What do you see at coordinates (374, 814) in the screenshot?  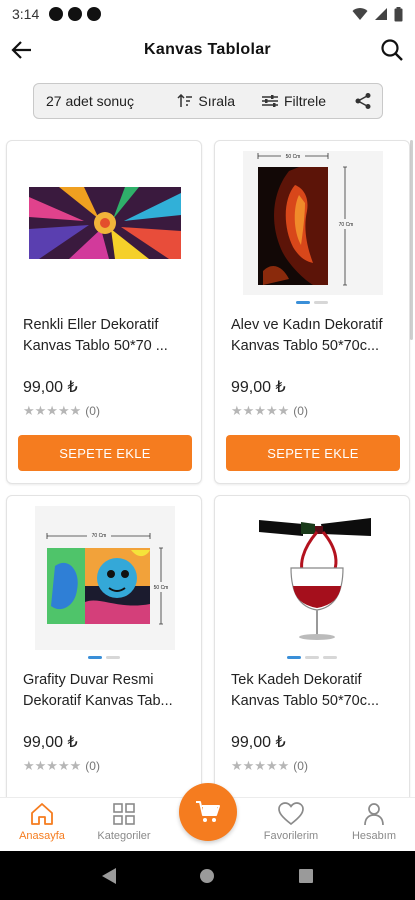 I see `user-icon` at bounding box center [374, 814].